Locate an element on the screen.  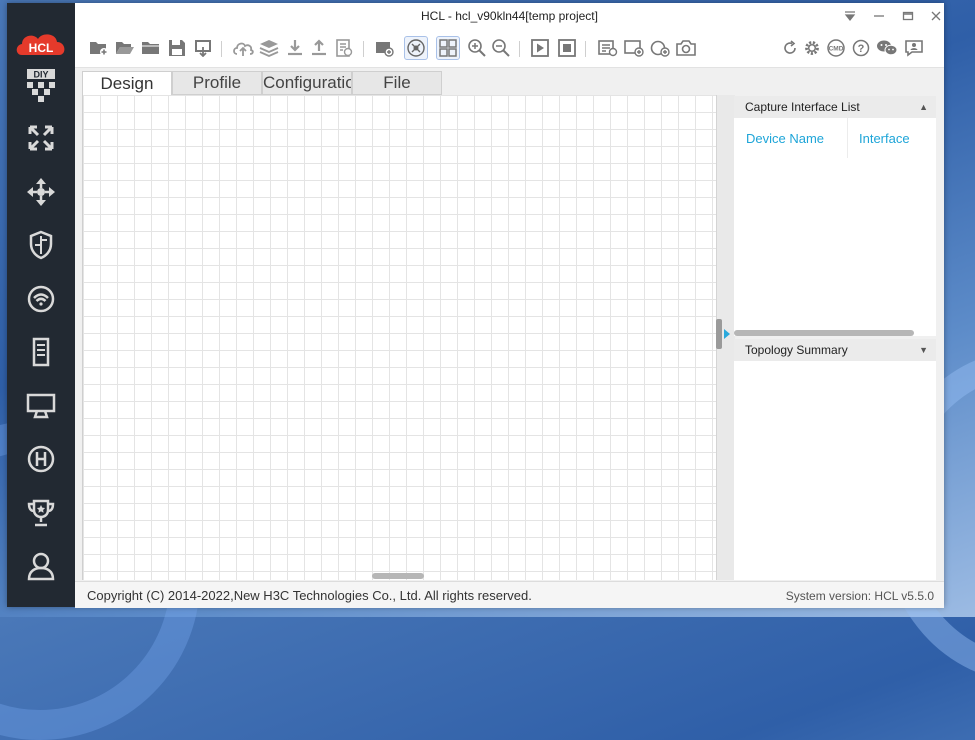
maximize-button is located at coordinates (908, 16).